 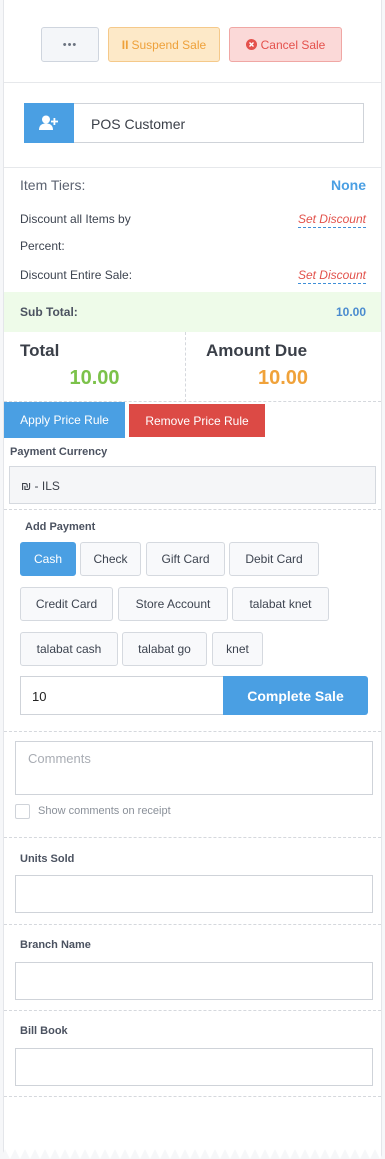 What do you see at coordinates (169, 44) in the screenshot?
I see `suspend-sale-label: Suspend Sale` at bounding box center [169, 44].